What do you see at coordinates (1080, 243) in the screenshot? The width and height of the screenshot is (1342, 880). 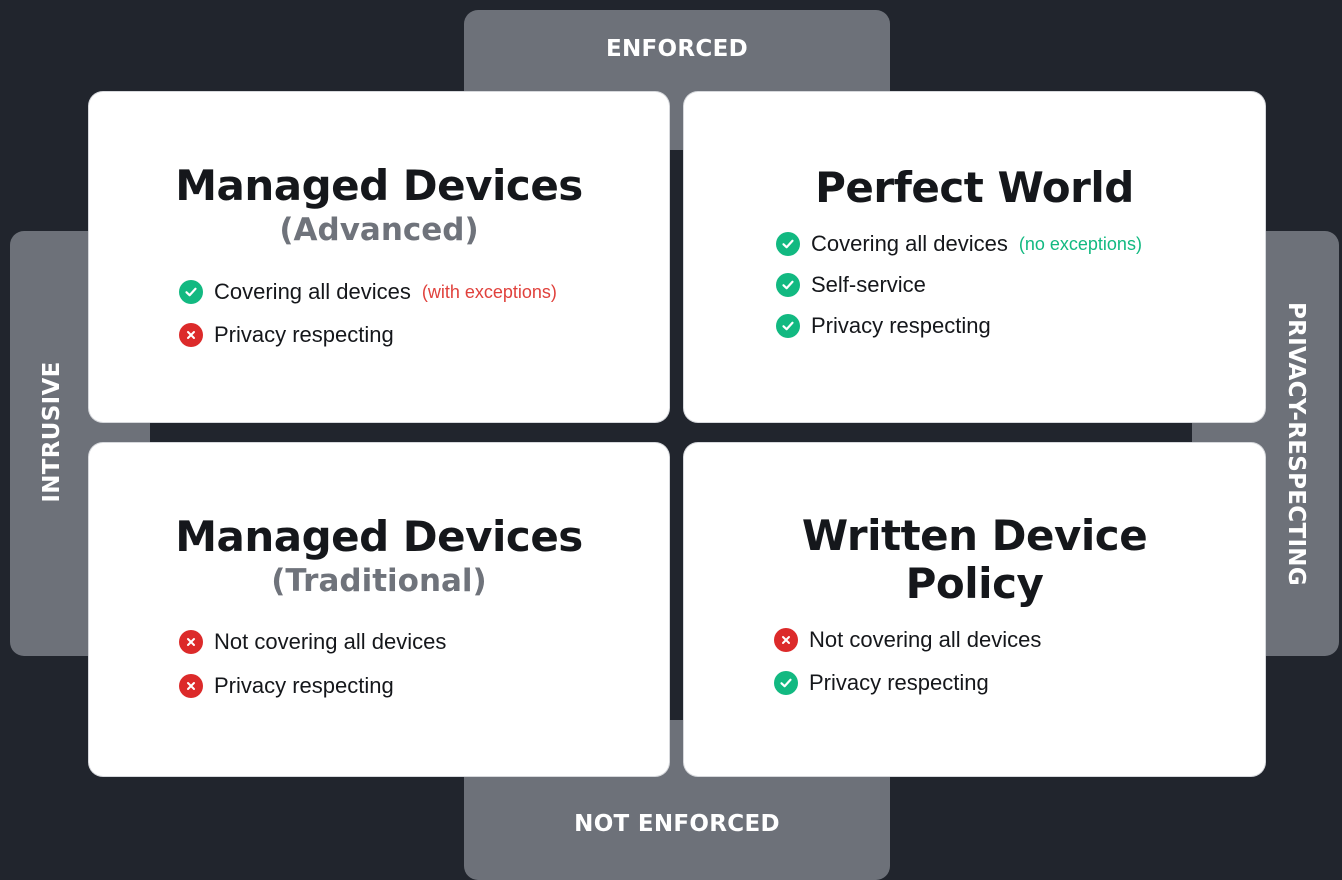 I see `criteria-note: (no exceptions)` at bounding box center [1080, 243].